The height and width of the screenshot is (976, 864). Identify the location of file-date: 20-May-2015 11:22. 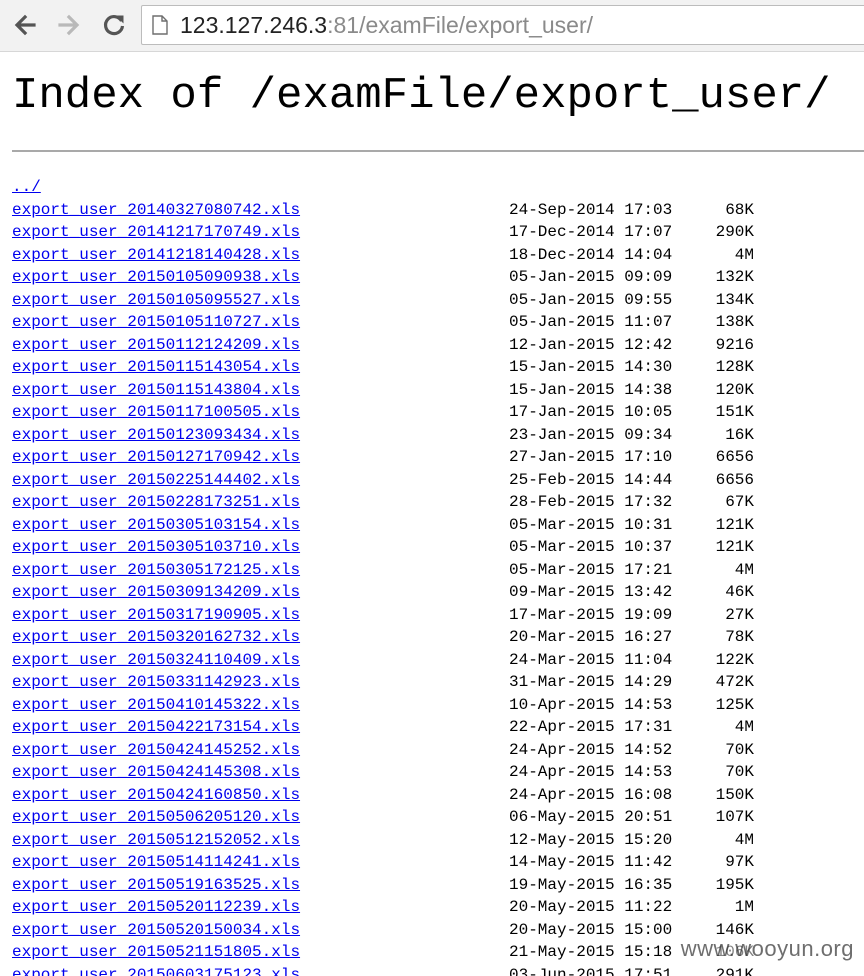
(591, 907).